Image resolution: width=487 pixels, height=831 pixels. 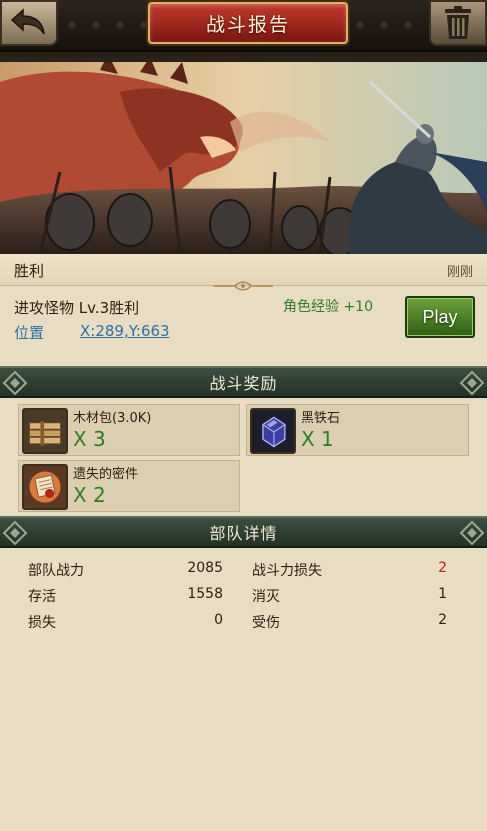 I want to click on reward-item: 木材包(3.0K) X 3, so click(x=129, y=430).